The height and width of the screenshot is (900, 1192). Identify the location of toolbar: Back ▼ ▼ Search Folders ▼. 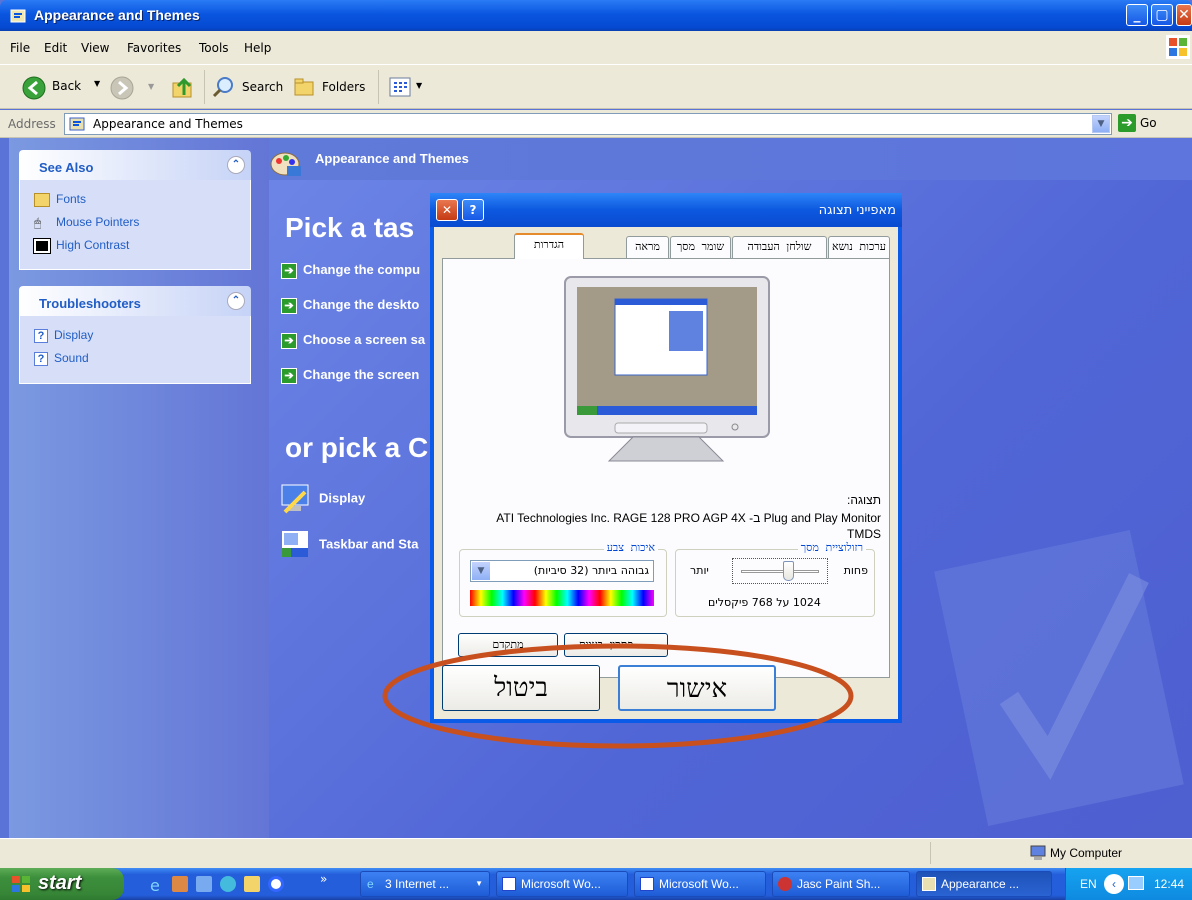
(596, 87).